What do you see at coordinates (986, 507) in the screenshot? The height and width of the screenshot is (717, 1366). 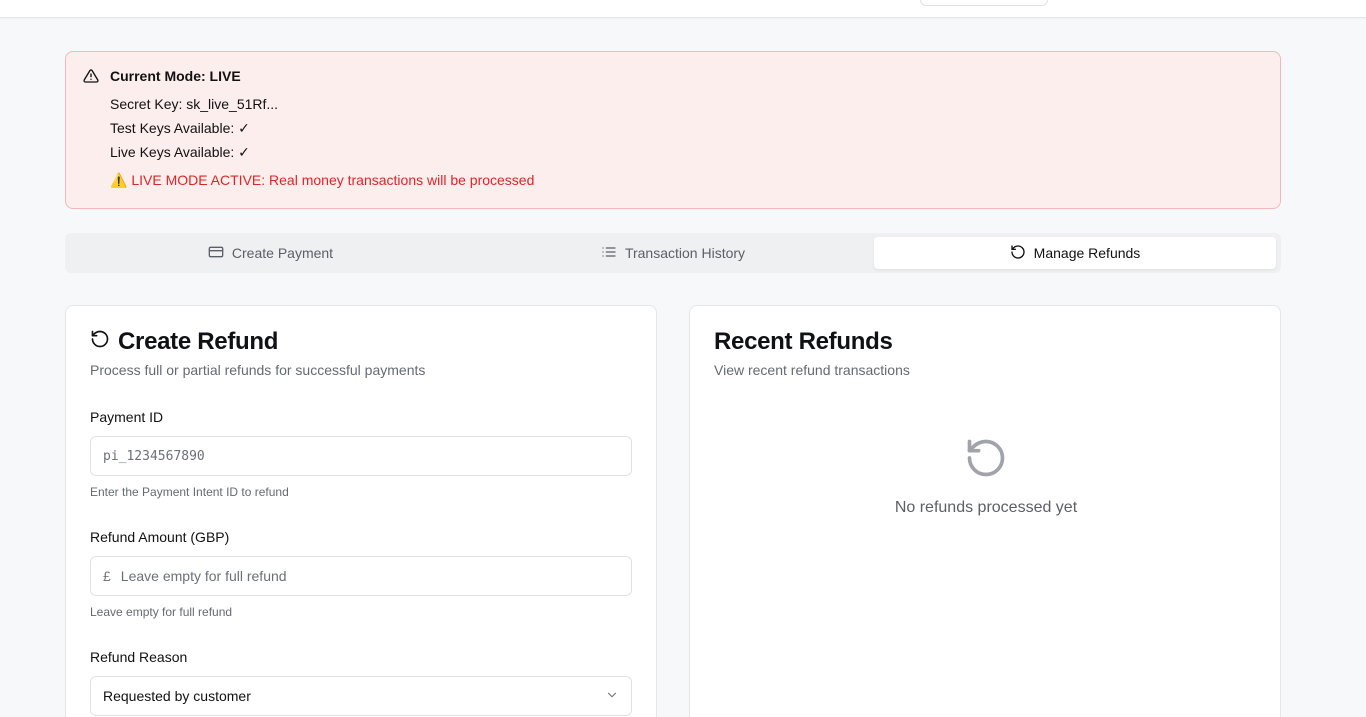 I see `empty-message: No refunds processed yet` at bounding box center [986, 507].